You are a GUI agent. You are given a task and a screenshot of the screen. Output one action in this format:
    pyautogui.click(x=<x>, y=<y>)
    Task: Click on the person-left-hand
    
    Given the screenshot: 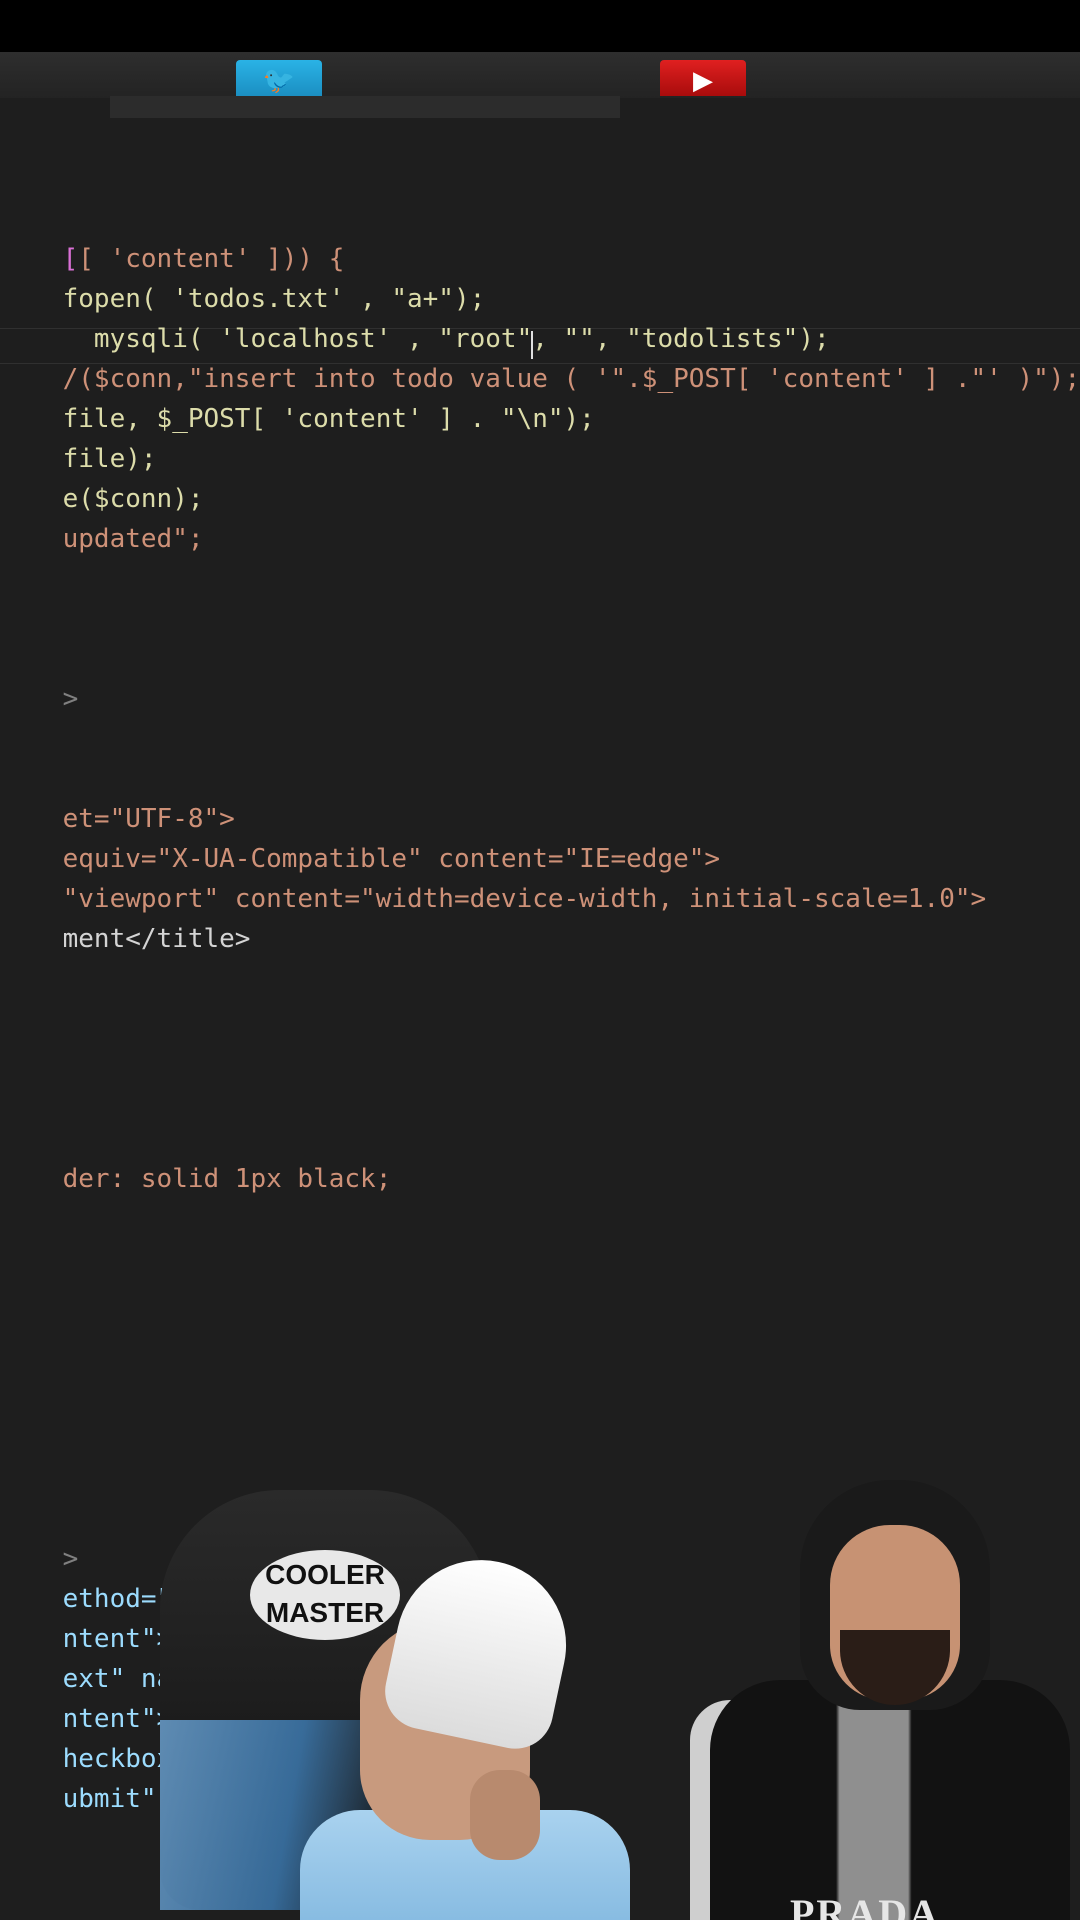 What is the action you would take?
    pyautogui.click(x=505, y=1815)
    